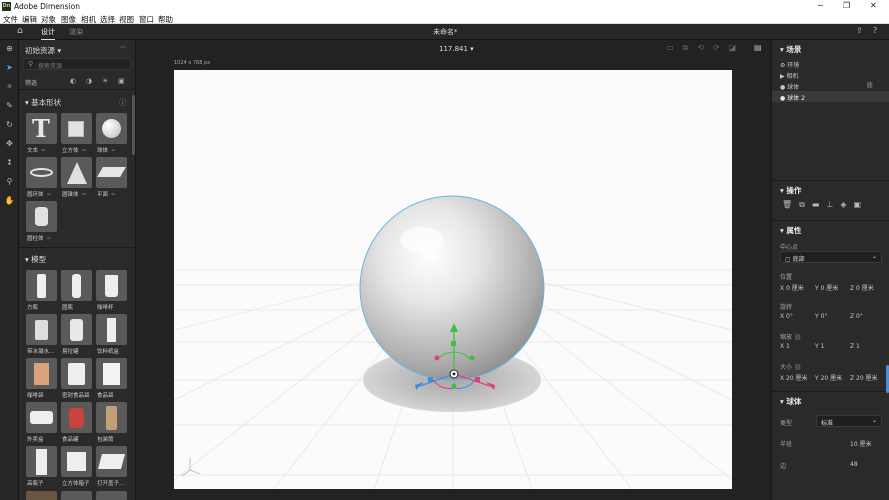  I want to click on tile-label: 咖啡袋, so click(35, 396).